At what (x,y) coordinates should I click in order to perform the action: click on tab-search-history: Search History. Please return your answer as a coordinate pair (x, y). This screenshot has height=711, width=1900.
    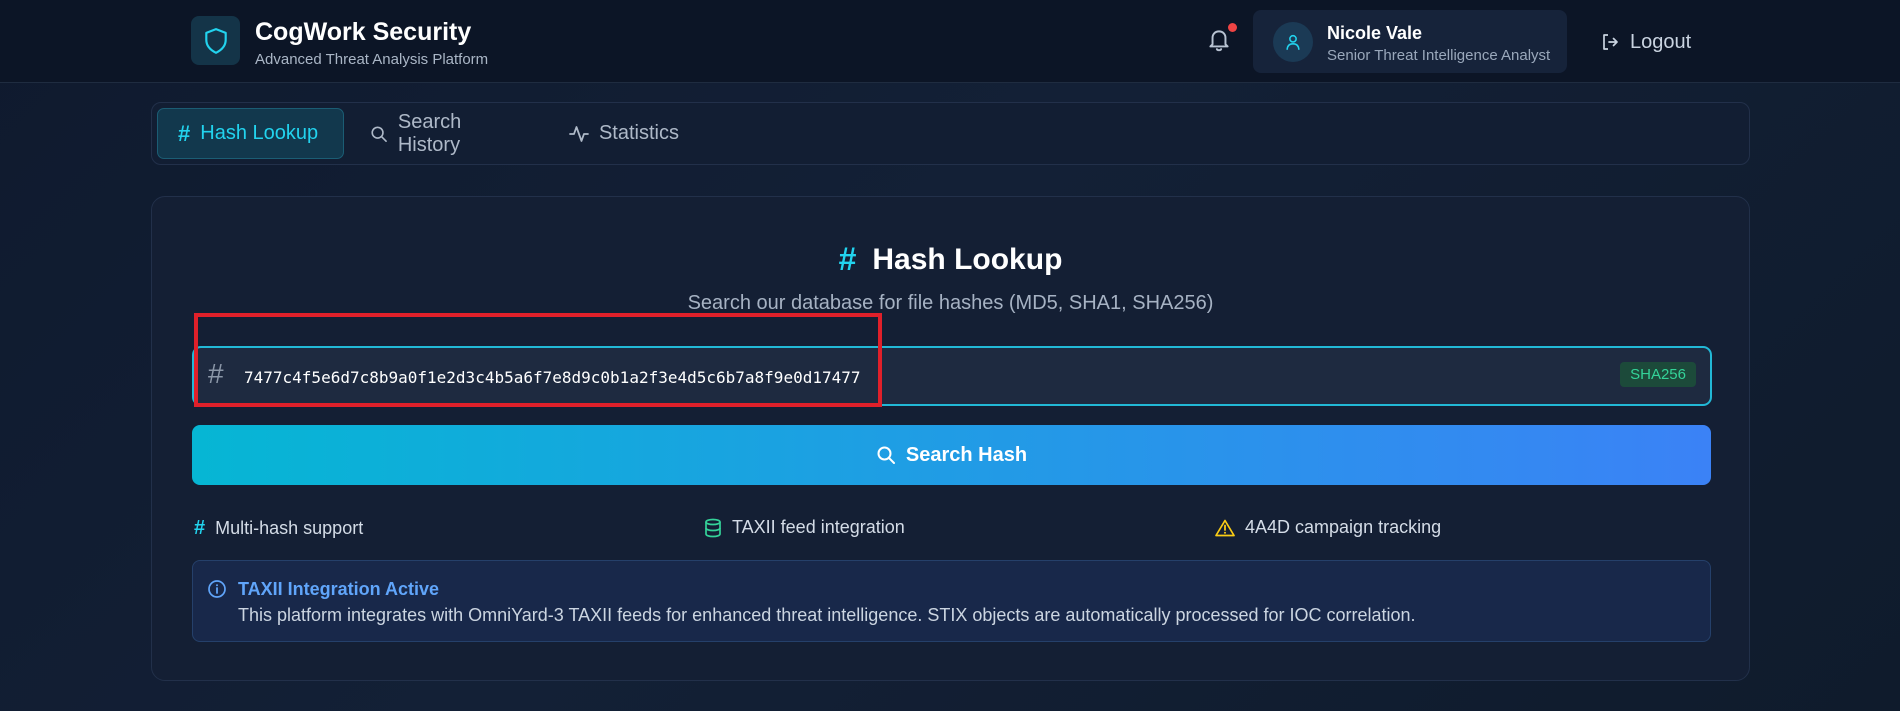
    Looking at the image, I should click on (442, 133).